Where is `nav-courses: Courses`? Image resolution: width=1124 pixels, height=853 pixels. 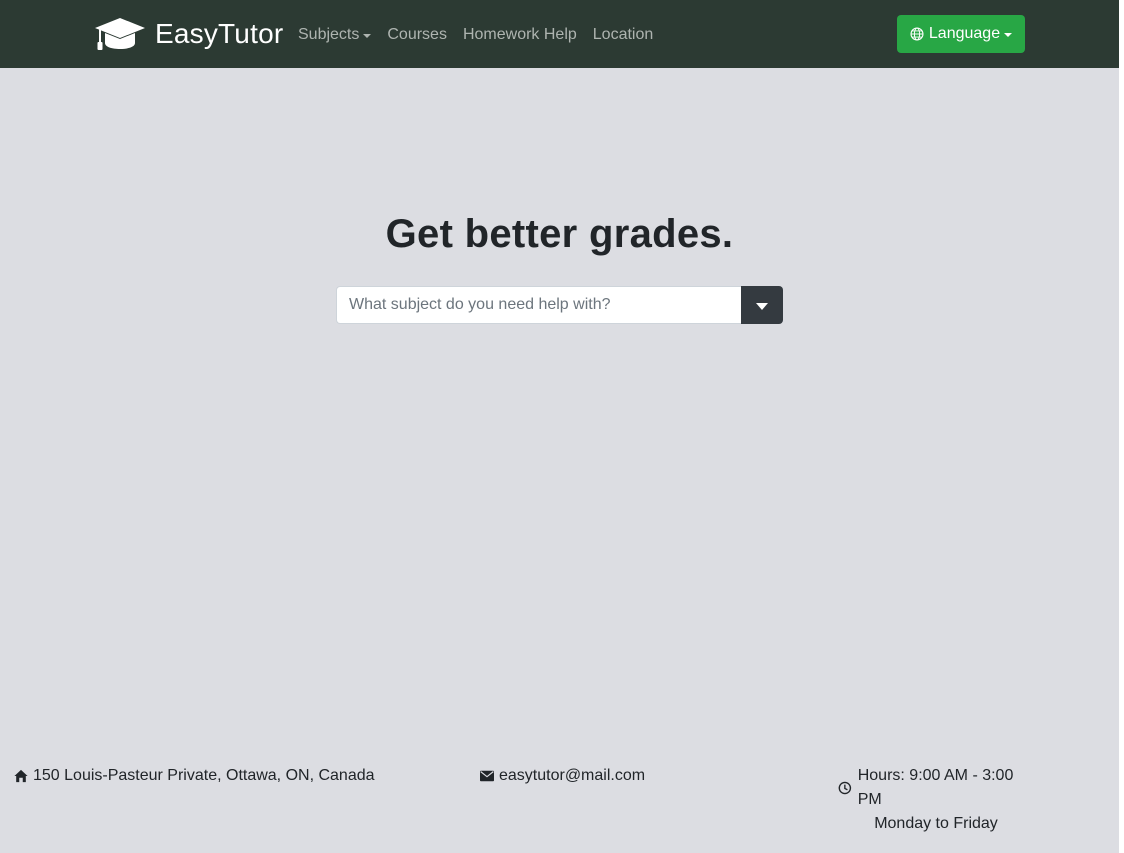 nav-courses: Courses is located at coordinates (417, 35).